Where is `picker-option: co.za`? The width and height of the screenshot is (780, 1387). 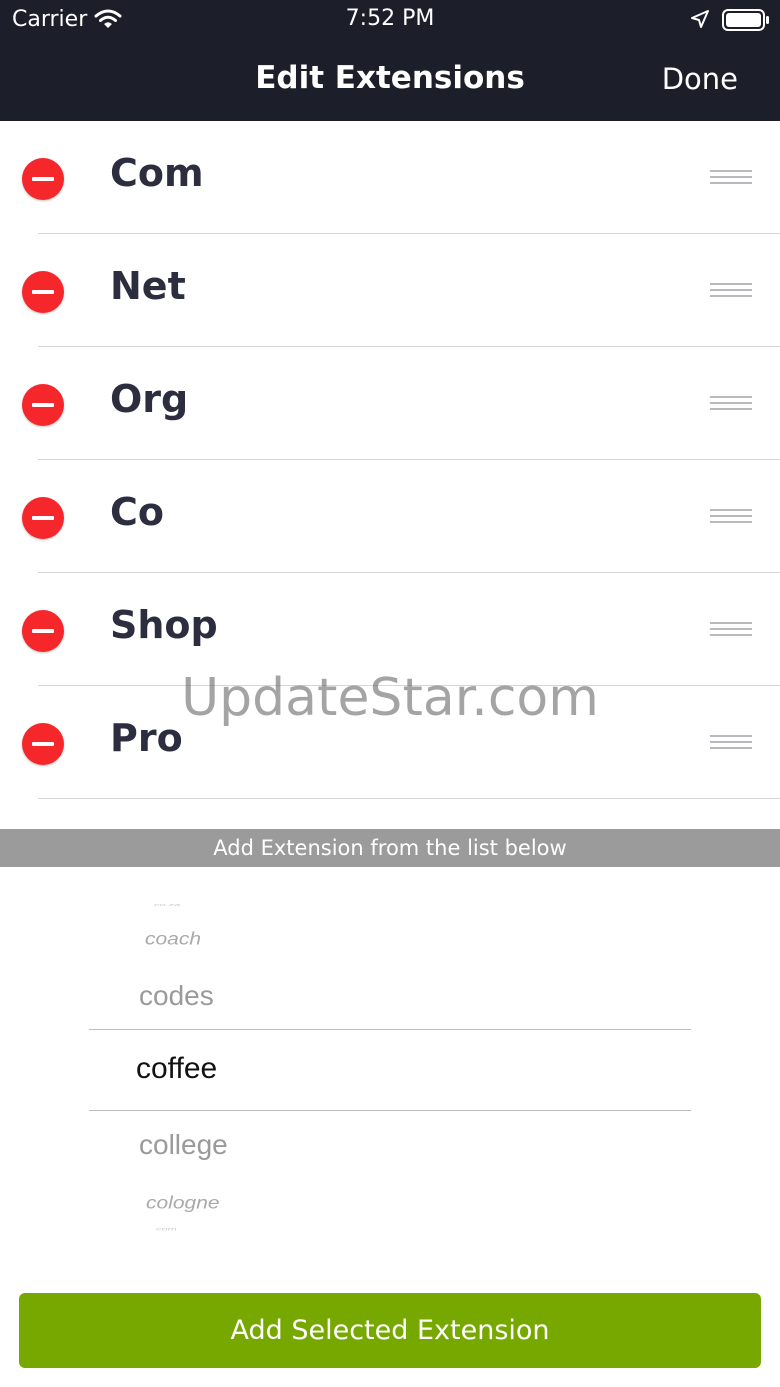
picker-option: co.za is located at coordinates (167, 905).